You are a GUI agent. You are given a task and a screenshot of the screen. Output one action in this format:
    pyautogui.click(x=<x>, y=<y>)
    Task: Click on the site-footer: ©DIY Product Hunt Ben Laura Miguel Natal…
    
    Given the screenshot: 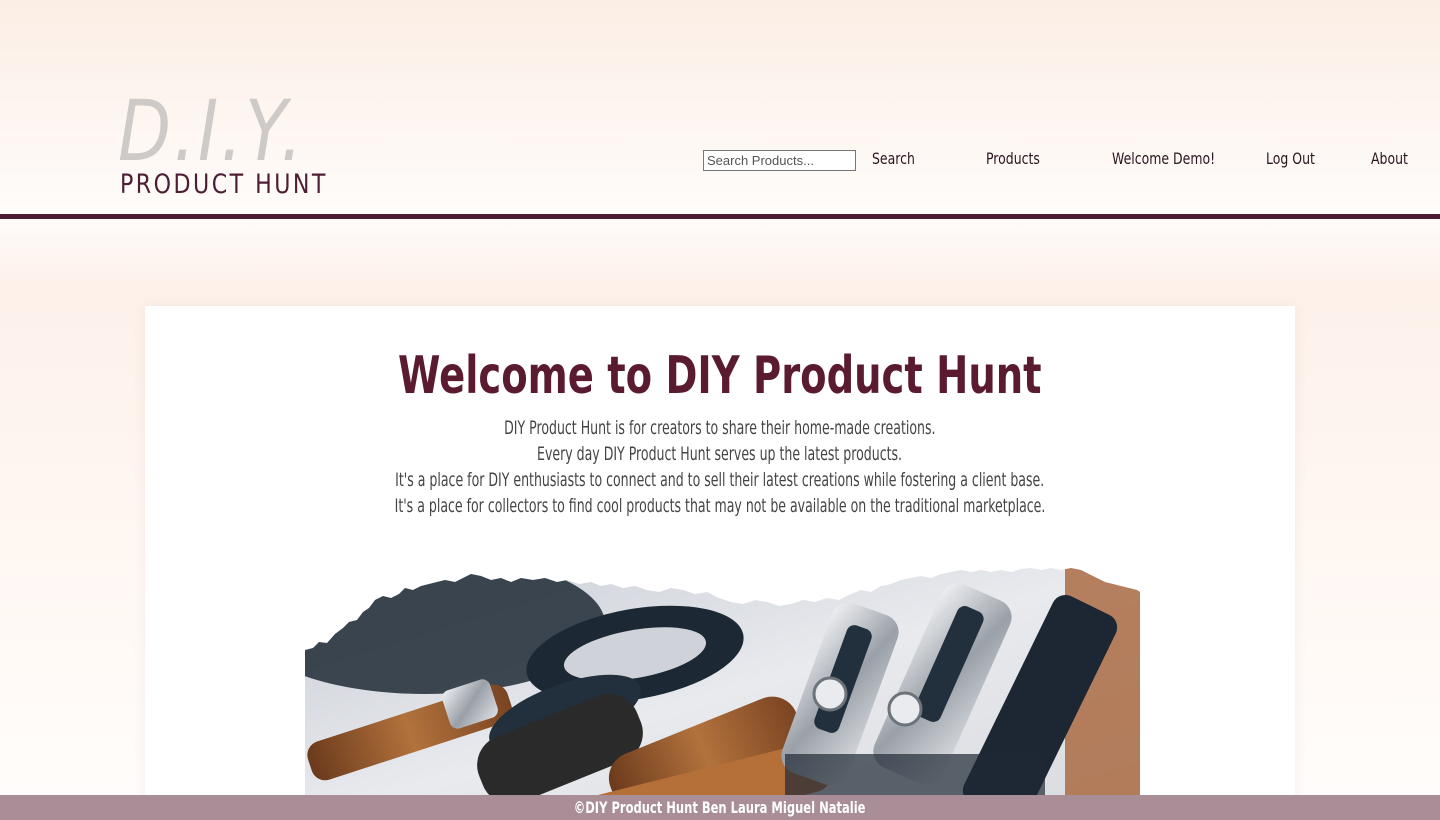 What is the action you would take?
    pyautogui.click(x=720, y=807)
    